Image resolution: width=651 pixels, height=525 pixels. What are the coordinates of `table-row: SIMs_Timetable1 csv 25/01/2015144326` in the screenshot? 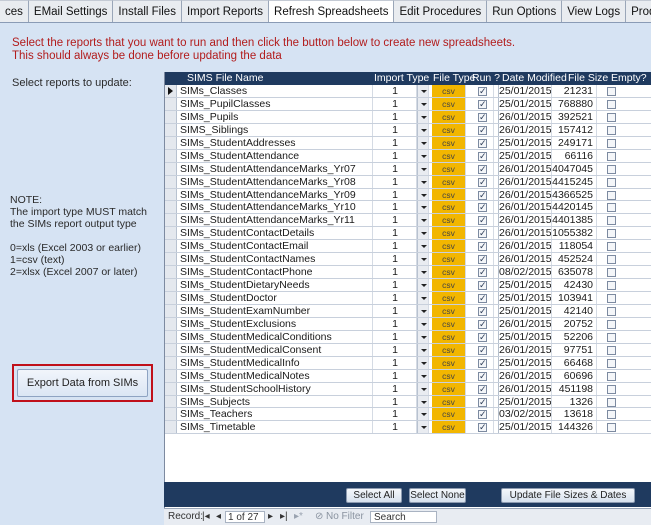 It's located at (408, 428).